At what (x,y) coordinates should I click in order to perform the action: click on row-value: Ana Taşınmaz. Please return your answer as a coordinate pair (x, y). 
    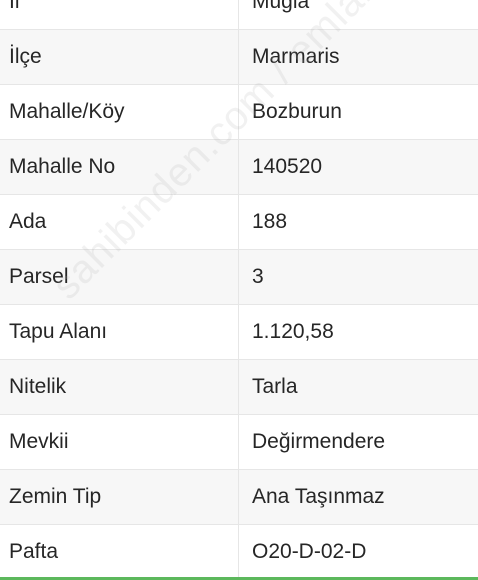
    Looking at the image, I should click on (318, 496).